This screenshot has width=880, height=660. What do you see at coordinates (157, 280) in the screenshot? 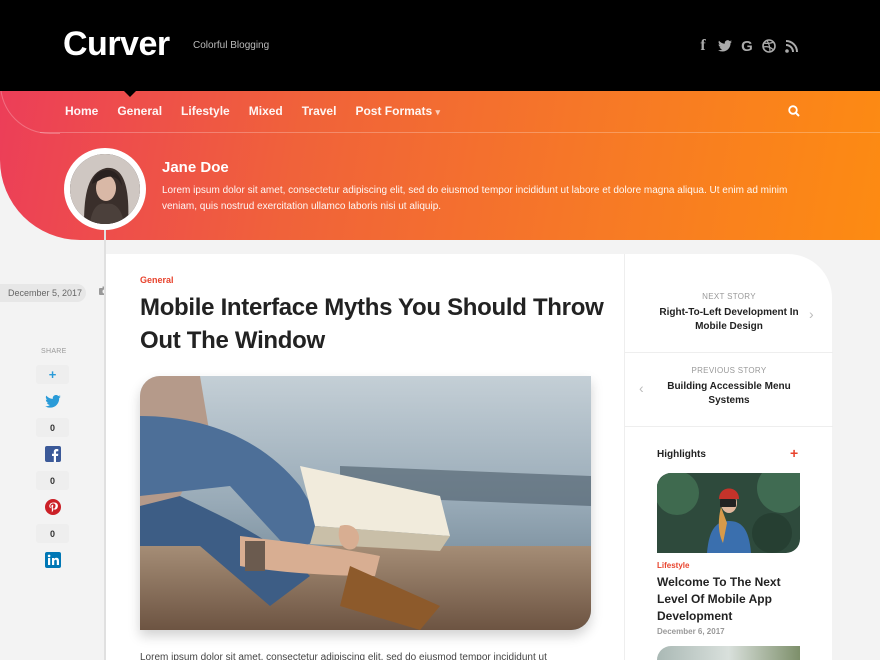
I see `post-category: General` at bounding box center [157, 280].